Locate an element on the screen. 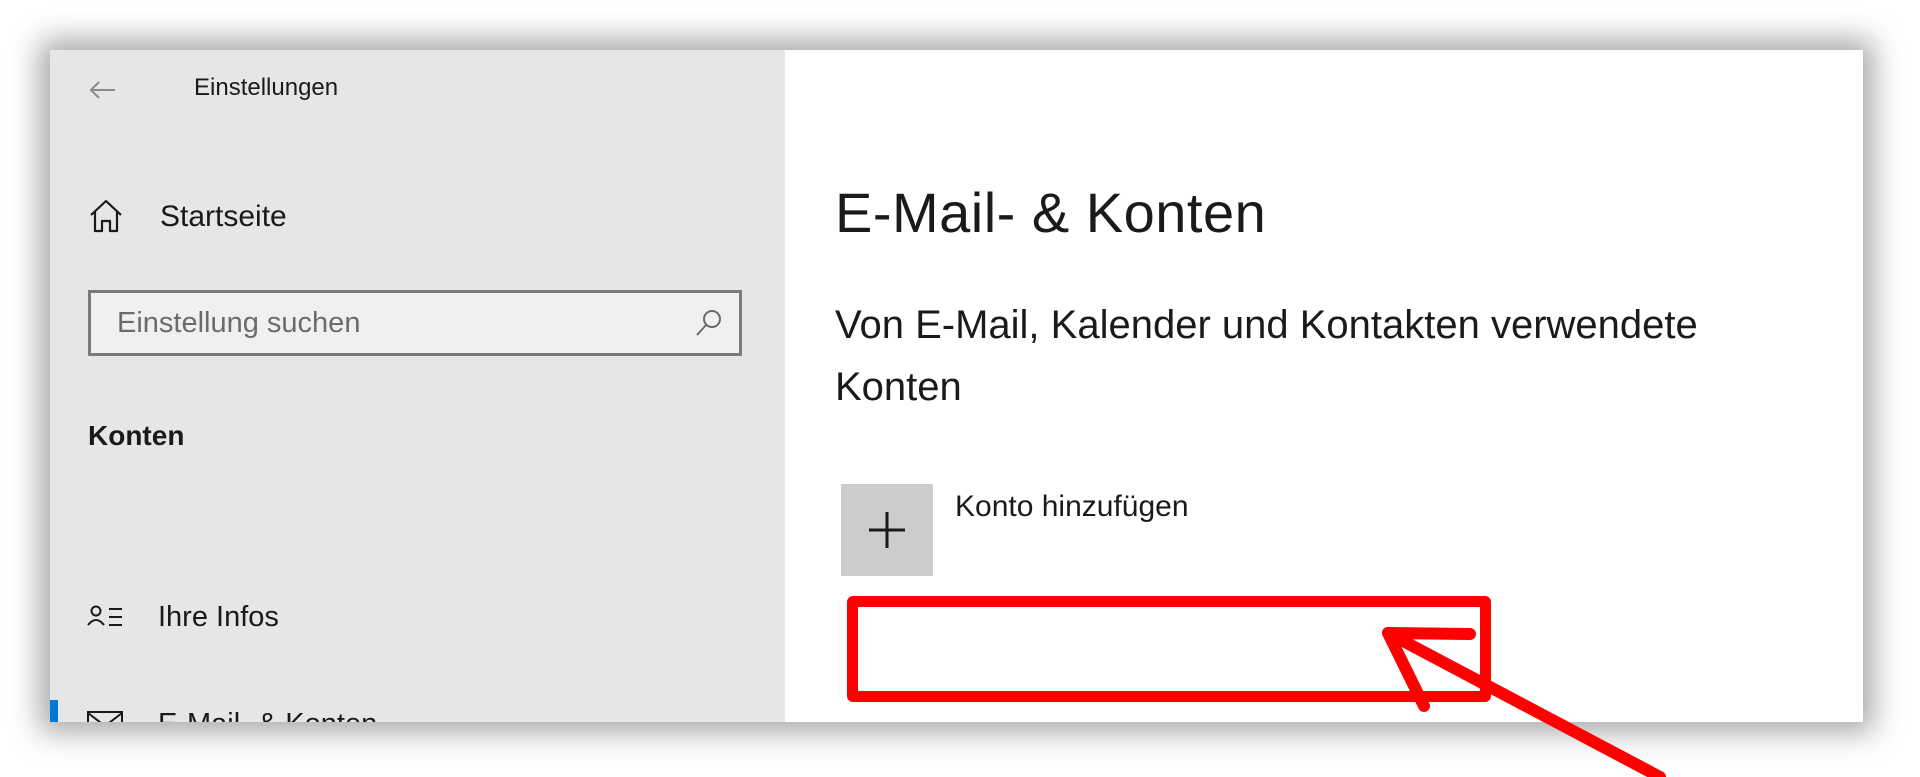  app-title: Einstellungen is located at coordinates (266, 87).